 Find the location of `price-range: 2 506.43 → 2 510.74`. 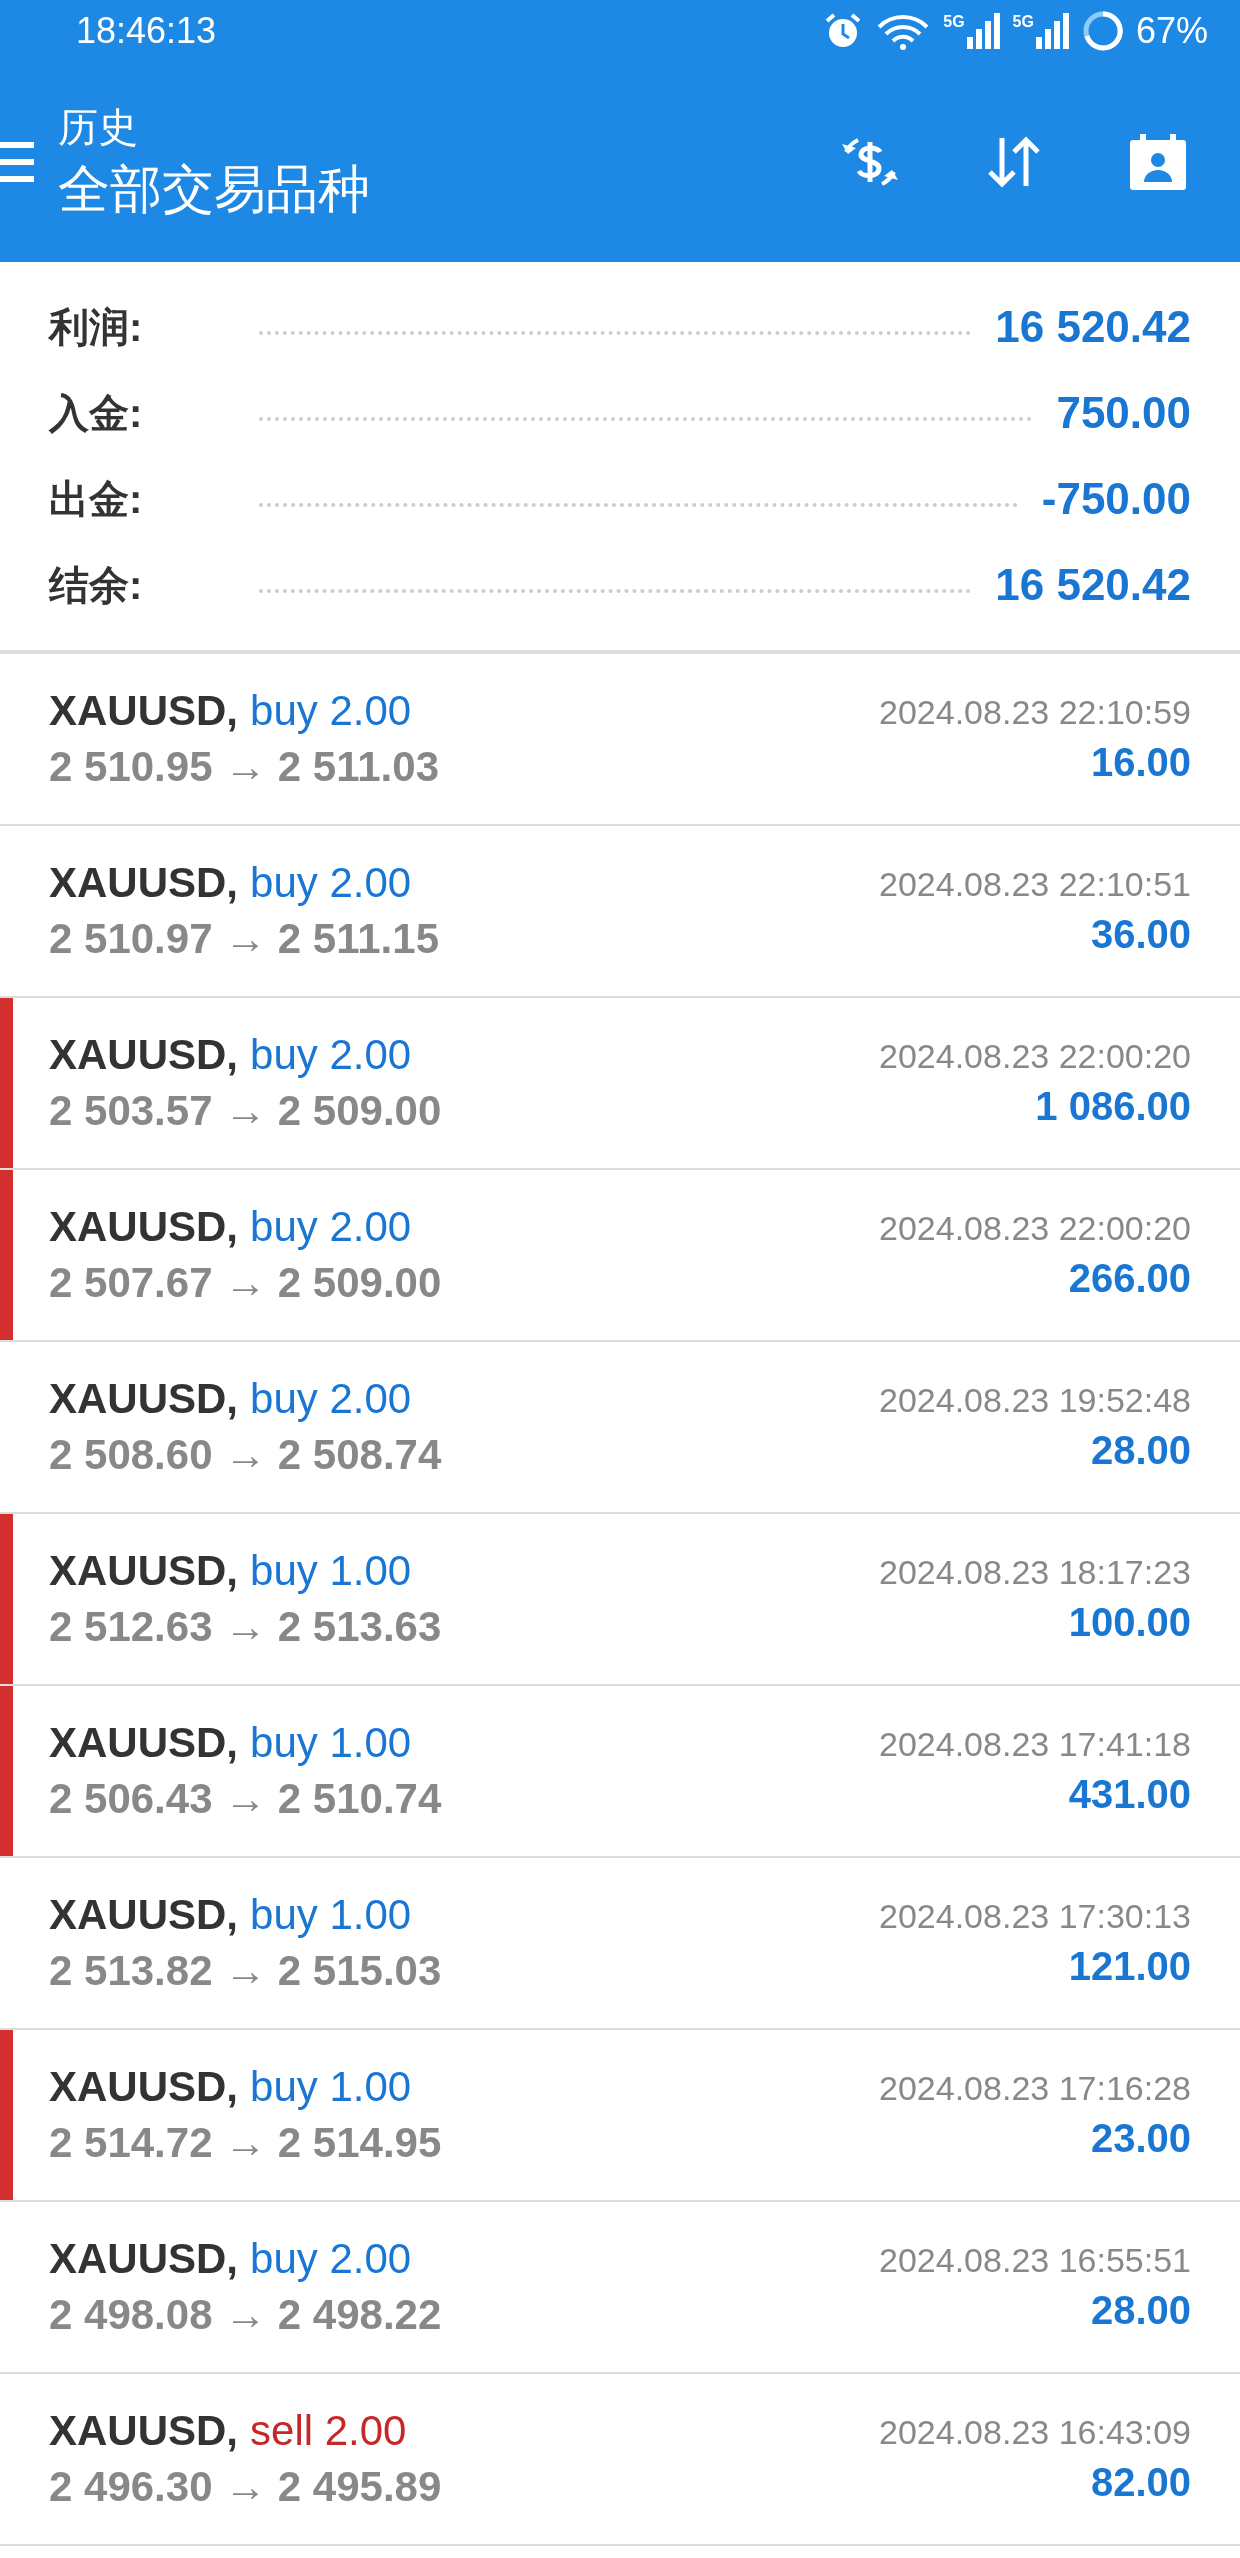

price-range: 2 506.43 → 2 510.74 is located at coordinates (245, 1799).